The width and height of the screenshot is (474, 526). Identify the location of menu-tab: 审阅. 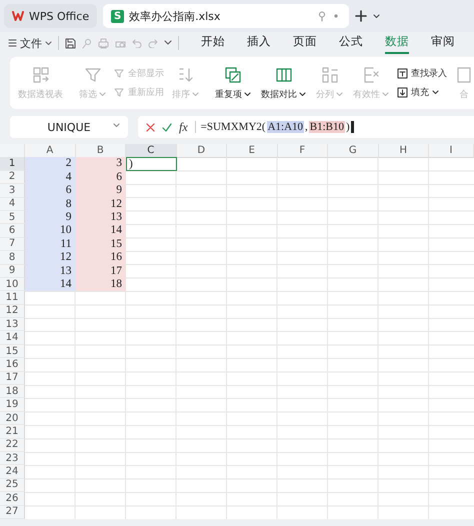
(443, 43).